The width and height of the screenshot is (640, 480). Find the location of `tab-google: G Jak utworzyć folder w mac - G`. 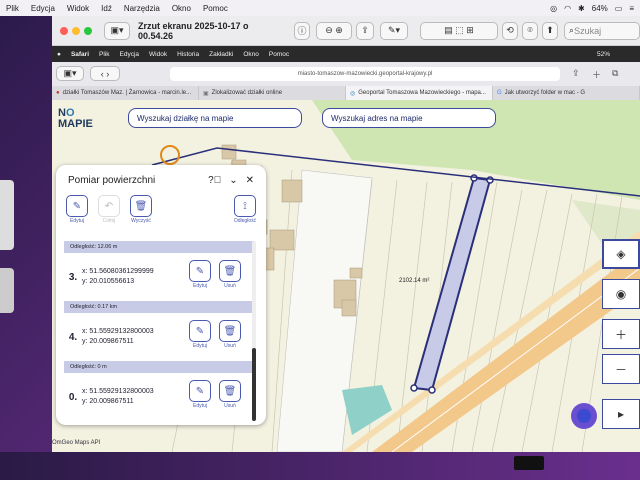

tab-google: G Jak utworzyć folder w mac - G is located at coordinates (566, 93).